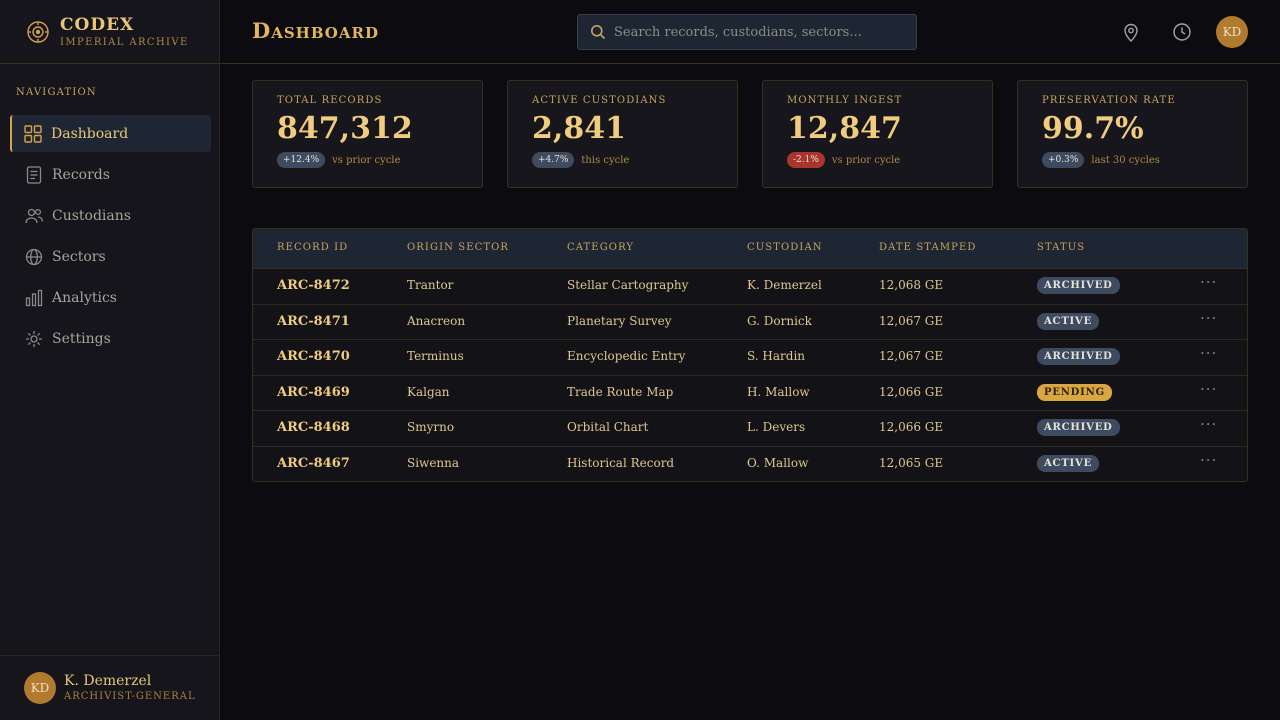 The height and width of the screenshot is (720, 1280). I want to click on custodian: H. Mallow, so click(778, 391).